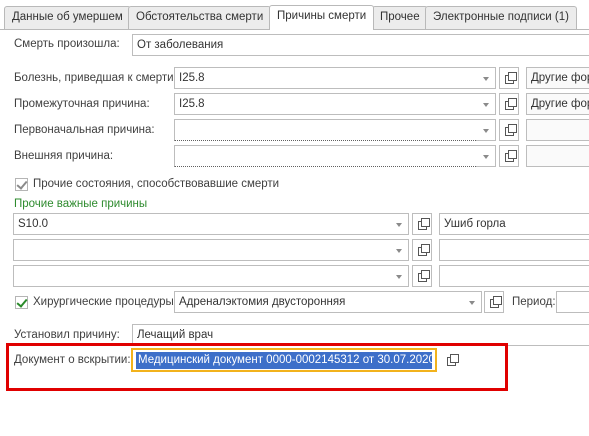  I want to click on initial-open-icon, so click(509, 130).